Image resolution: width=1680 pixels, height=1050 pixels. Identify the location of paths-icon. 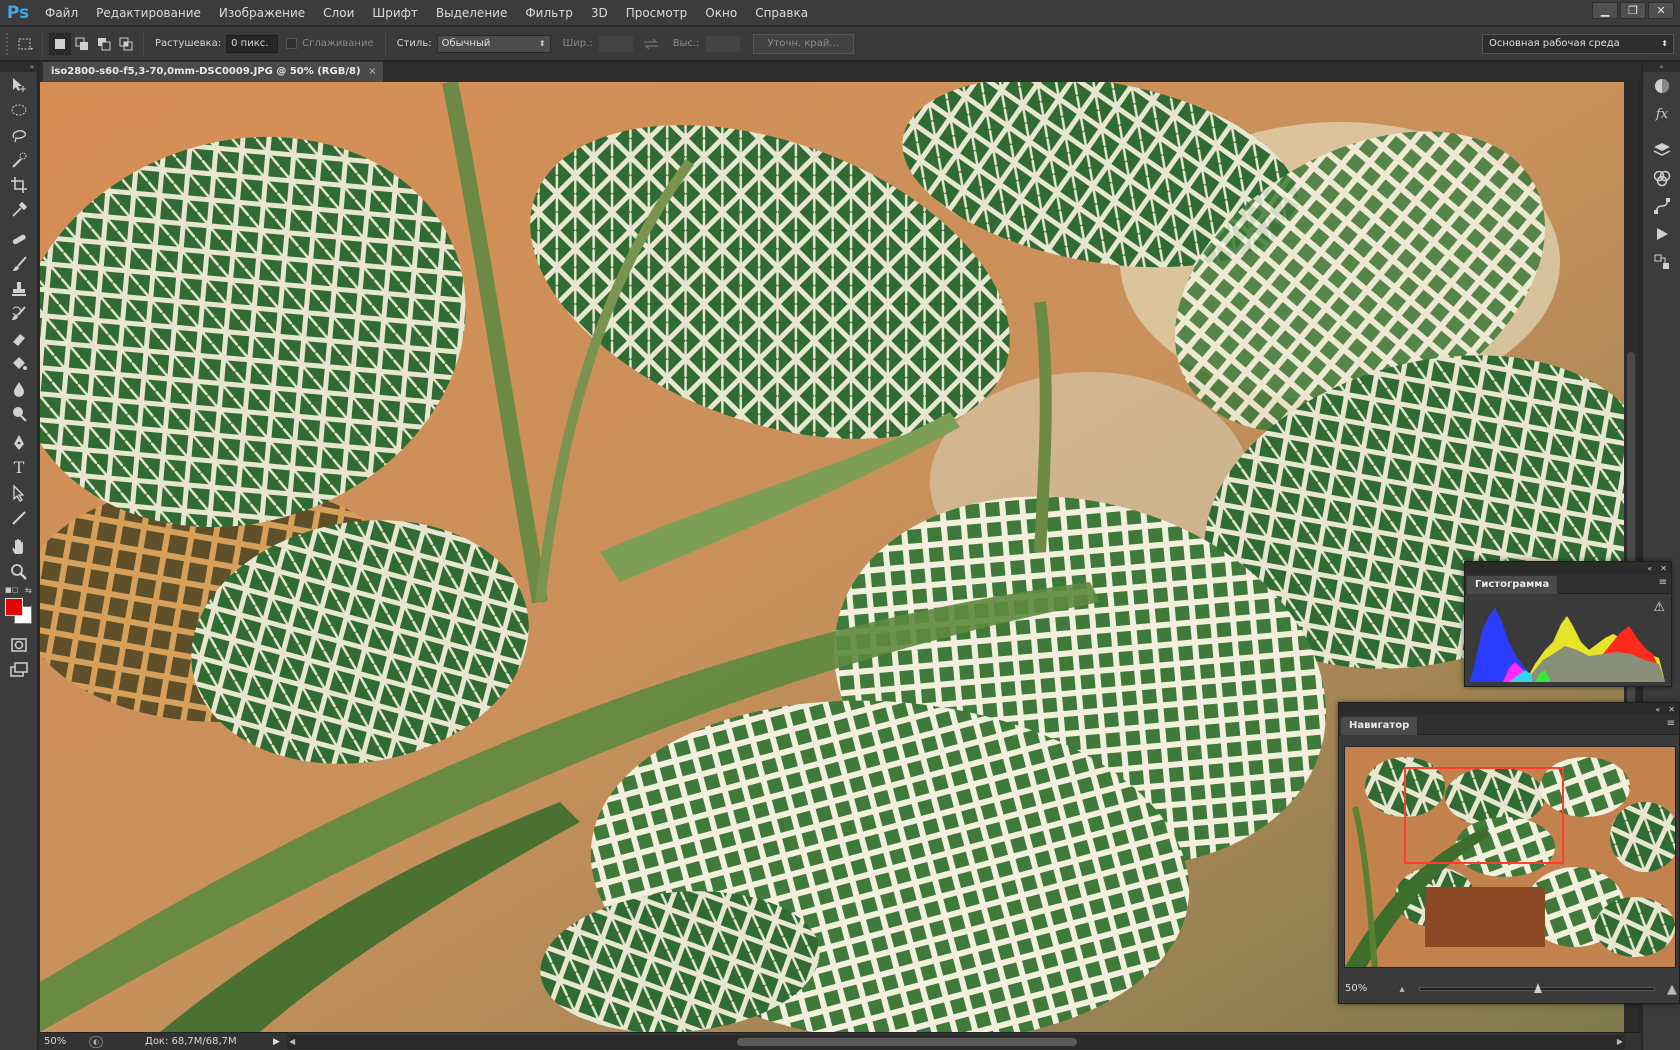
(1661, 206).